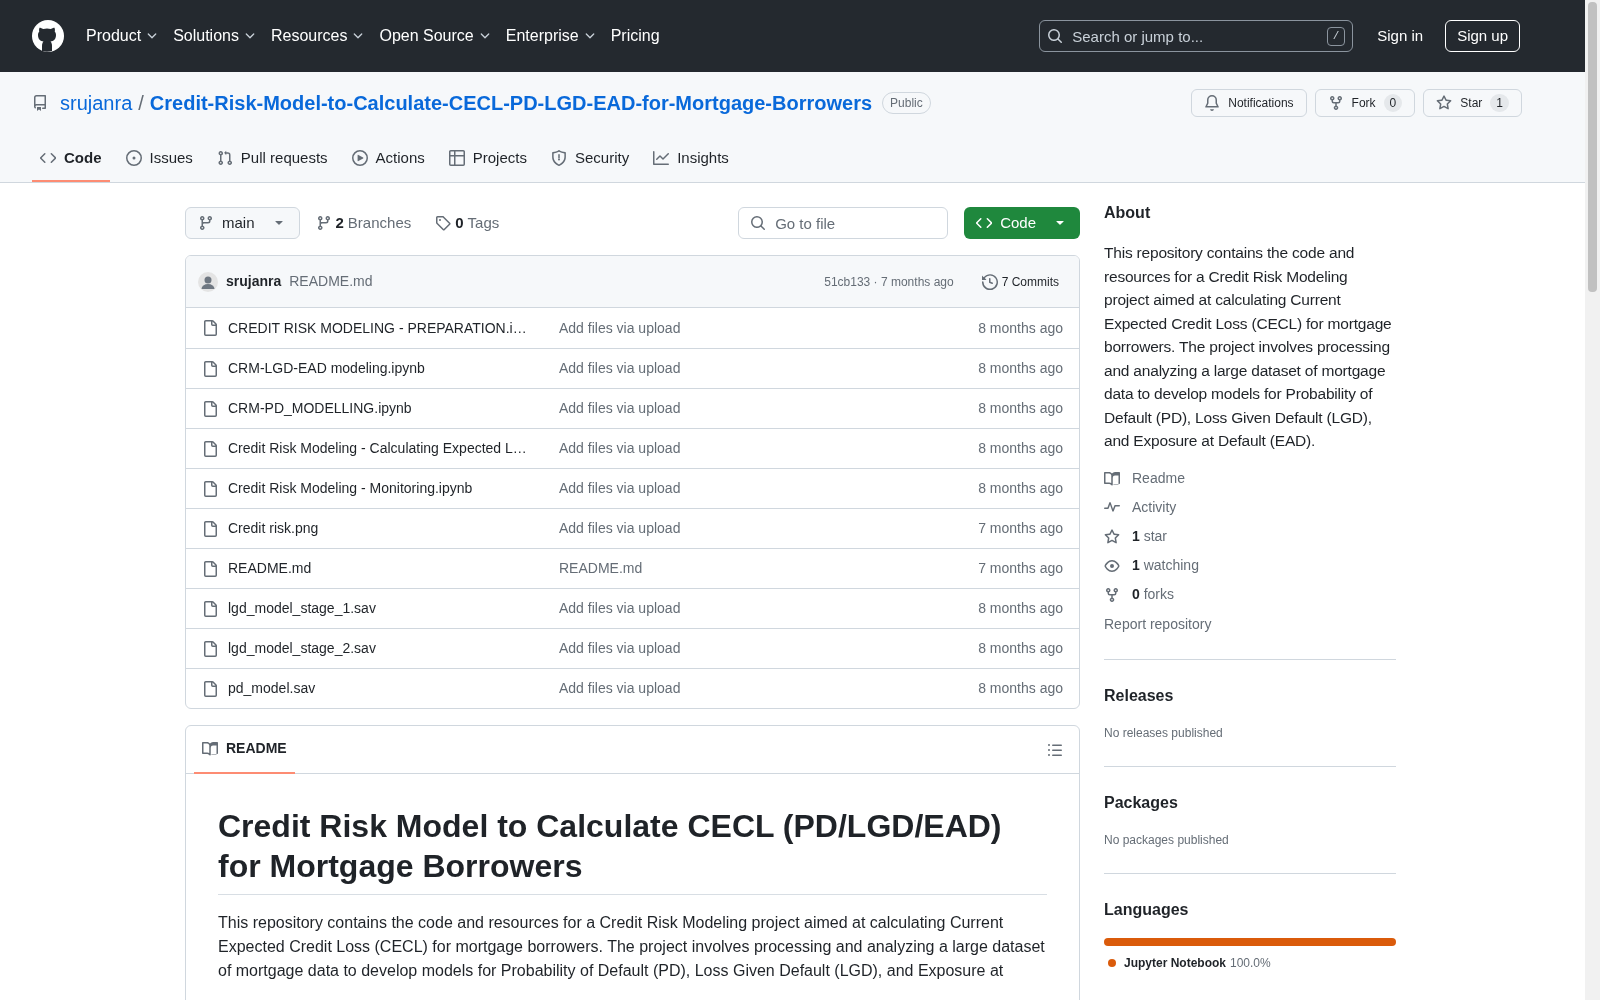  What do you see at coordinates (208, 281) in the screenshot?
I see `avatar` at bounding box center [208, 281].